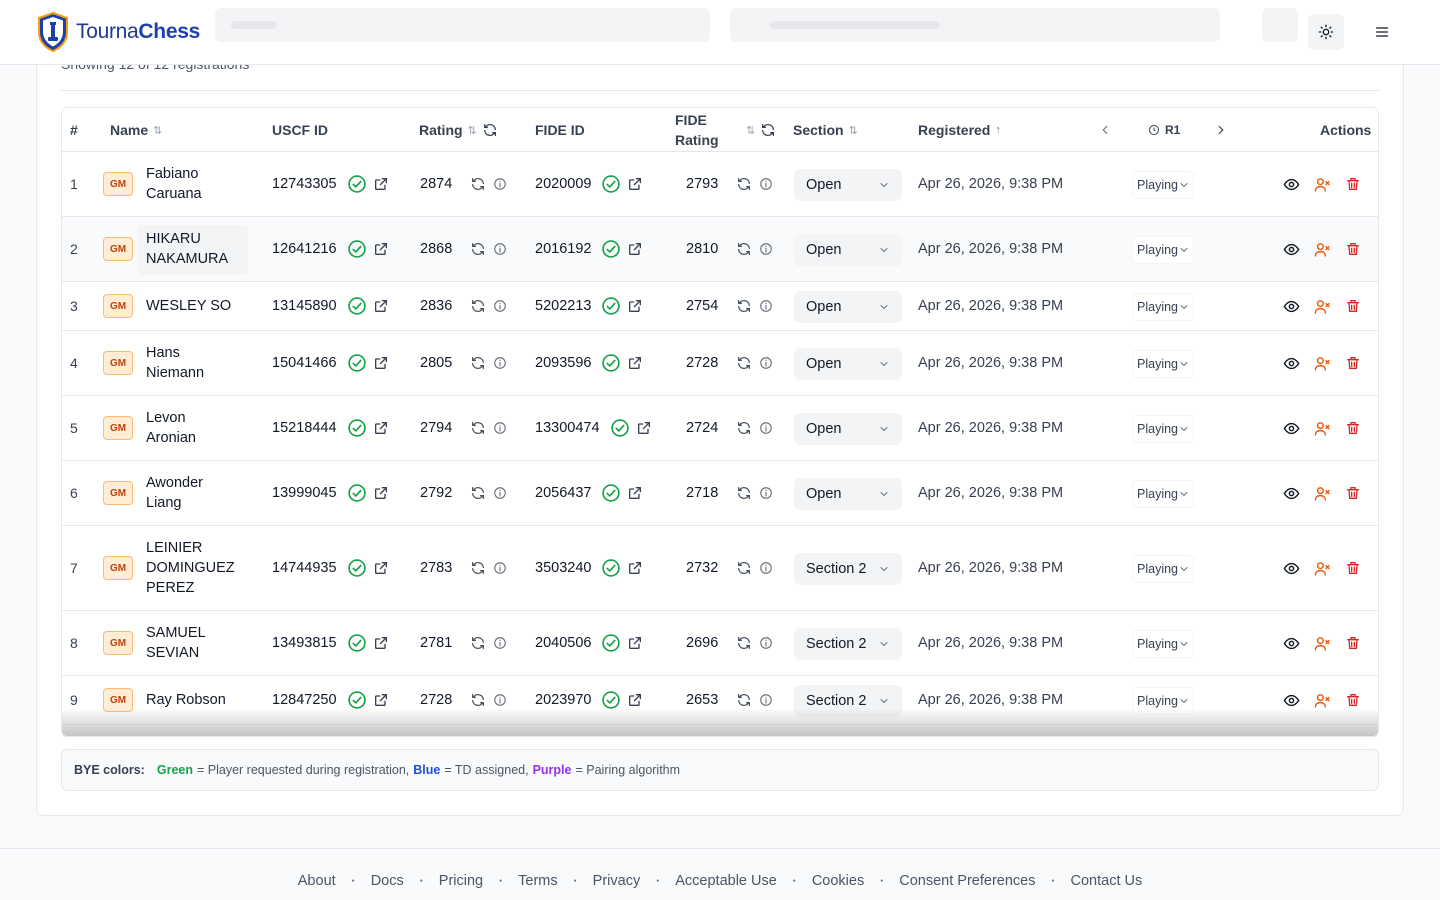 Image resolution: width=1440 pixels, height=900 pixels. What do you see at coordinates (1221, 130) in the screenshot?
I see `round-next-button` at bounding box center [1221, 130].